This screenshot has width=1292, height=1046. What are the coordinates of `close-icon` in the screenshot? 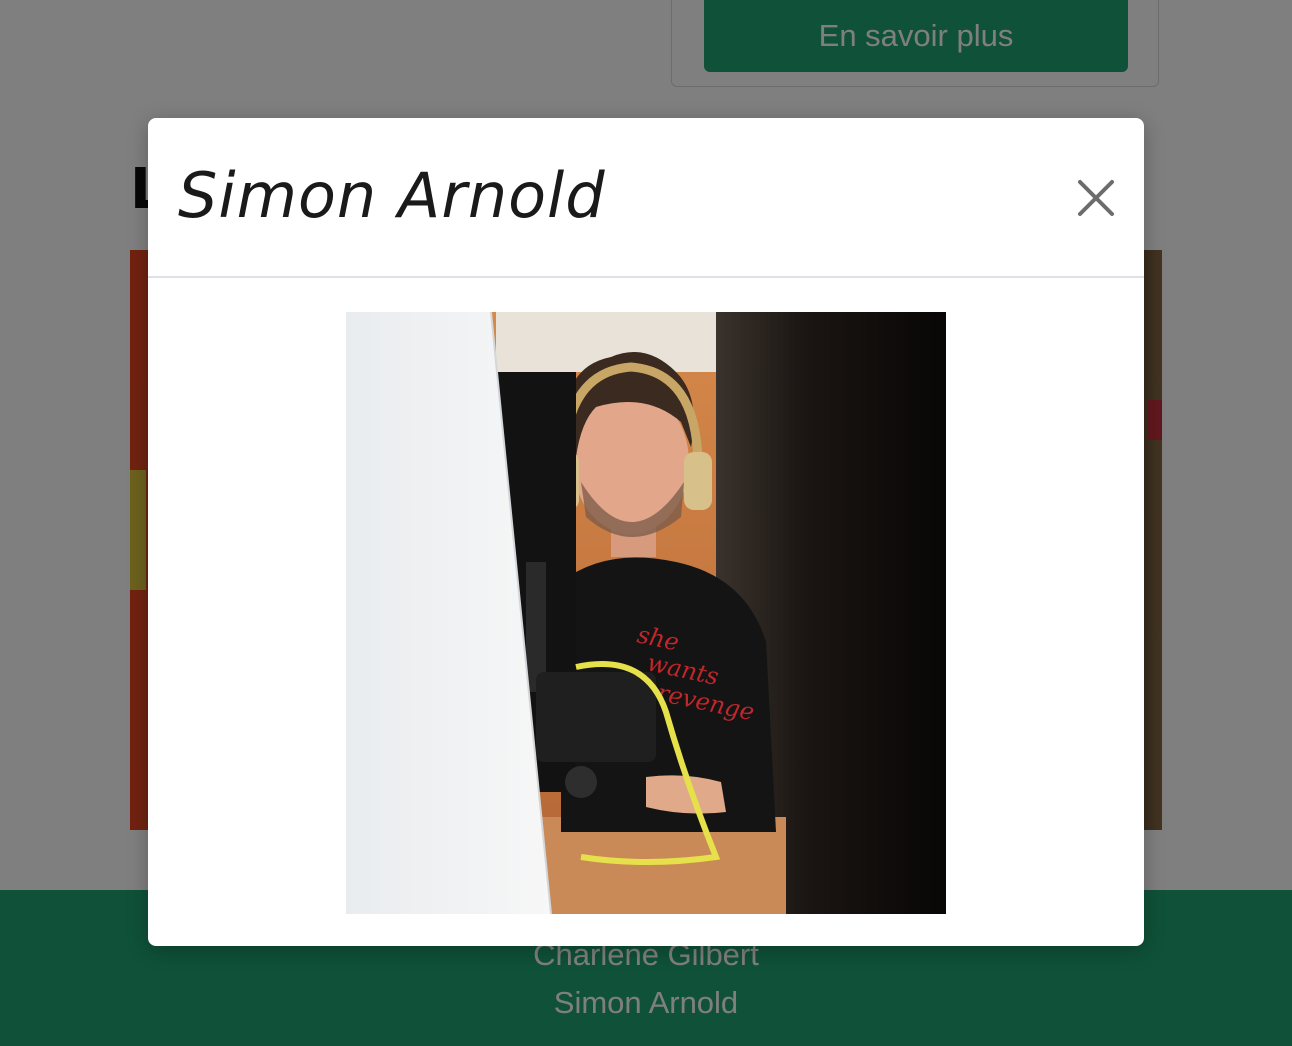 It's located at (1096, 198).